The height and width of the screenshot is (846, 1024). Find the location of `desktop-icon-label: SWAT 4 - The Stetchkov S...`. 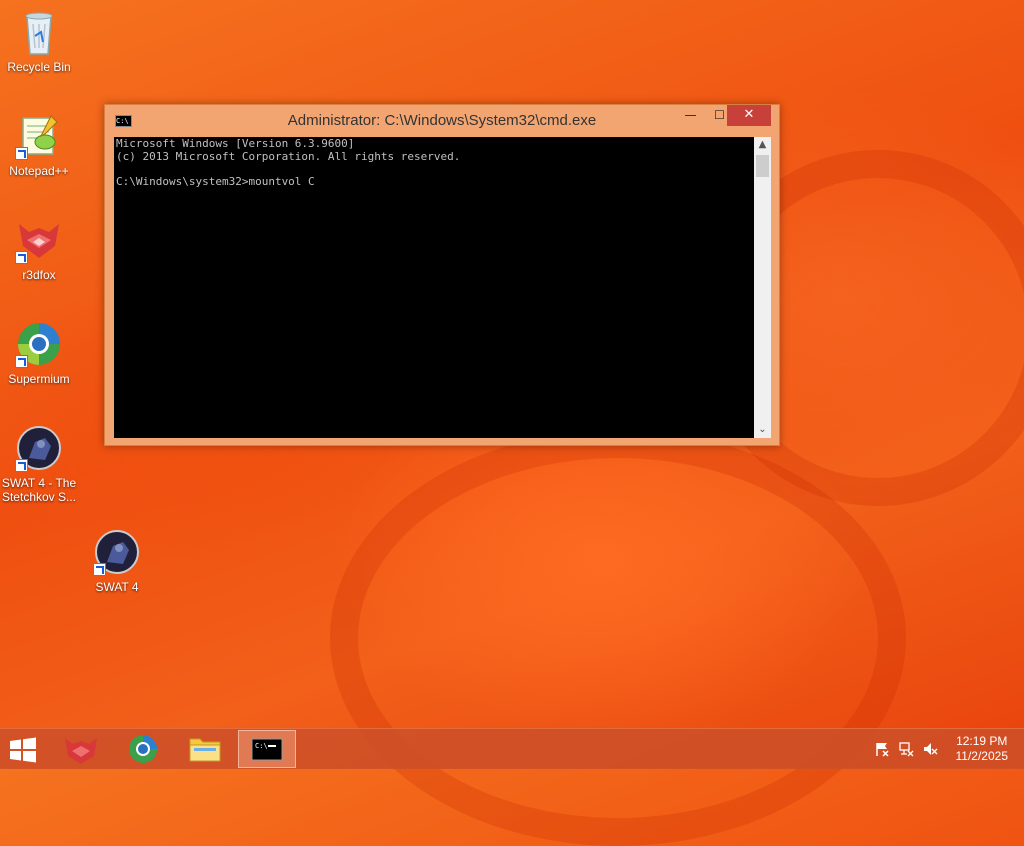

desktop-icon-label: SWAT 4 - The Stetchkov S... is located at coordinates (39, 490).